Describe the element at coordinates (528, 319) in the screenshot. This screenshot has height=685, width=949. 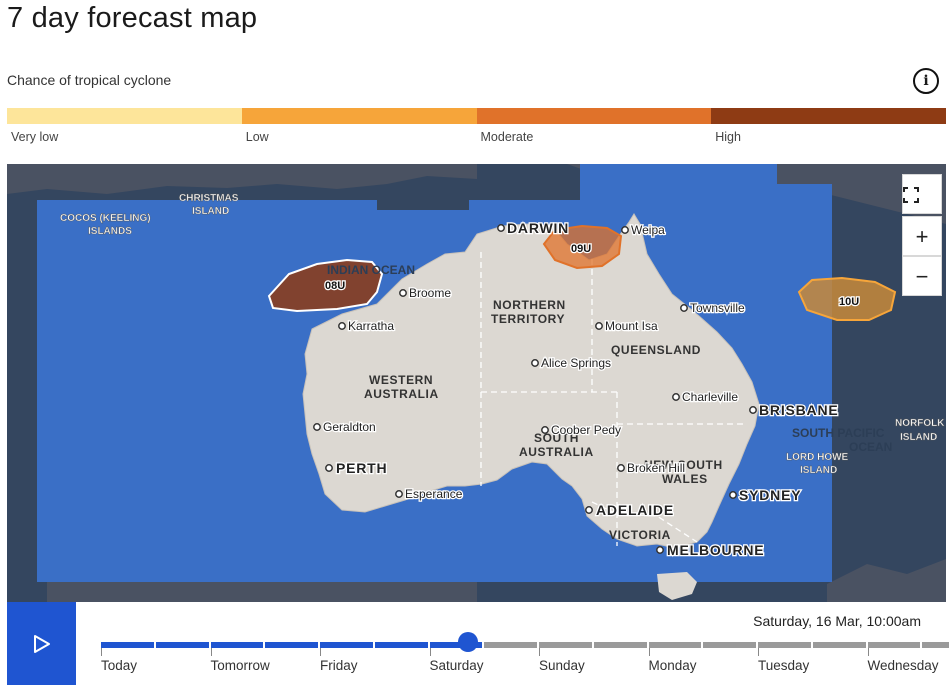
I see `region-nt-2: TERRITORY` at that location.